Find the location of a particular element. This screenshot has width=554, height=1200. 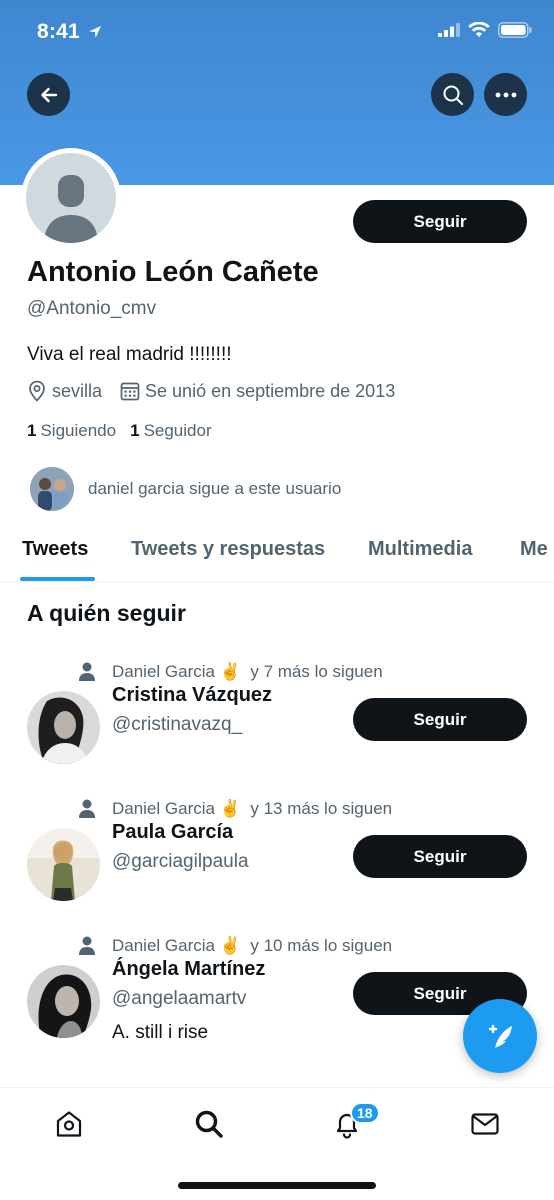

follower-photo is located at coordinates (52, 489).